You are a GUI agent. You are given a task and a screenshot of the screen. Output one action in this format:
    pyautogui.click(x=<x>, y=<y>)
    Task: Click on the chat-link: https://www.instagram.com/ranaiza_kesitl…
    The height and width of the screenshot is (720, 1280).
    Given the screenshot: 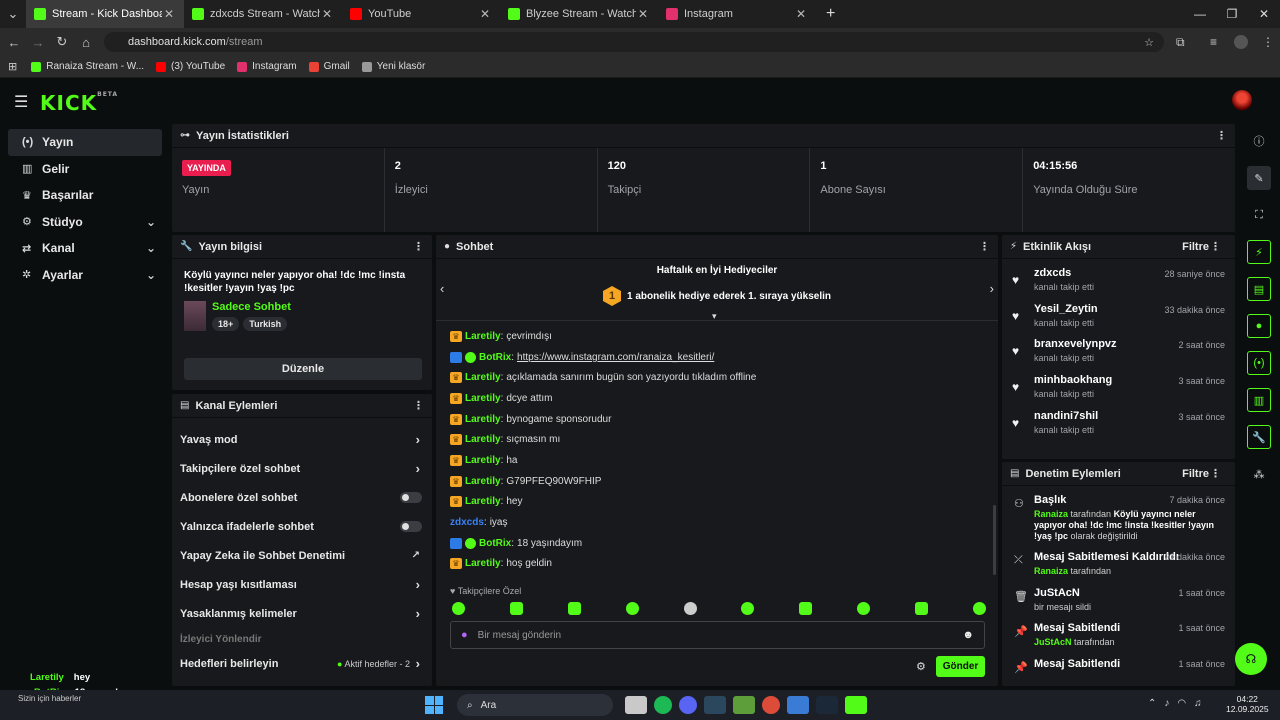 What is the action you would take?
    pyautogui.click(x=615, y=357)
    